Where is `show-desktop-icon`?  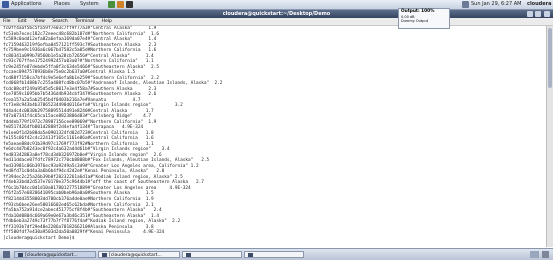 show-desktop-icon is located at coordinates (6, 254).